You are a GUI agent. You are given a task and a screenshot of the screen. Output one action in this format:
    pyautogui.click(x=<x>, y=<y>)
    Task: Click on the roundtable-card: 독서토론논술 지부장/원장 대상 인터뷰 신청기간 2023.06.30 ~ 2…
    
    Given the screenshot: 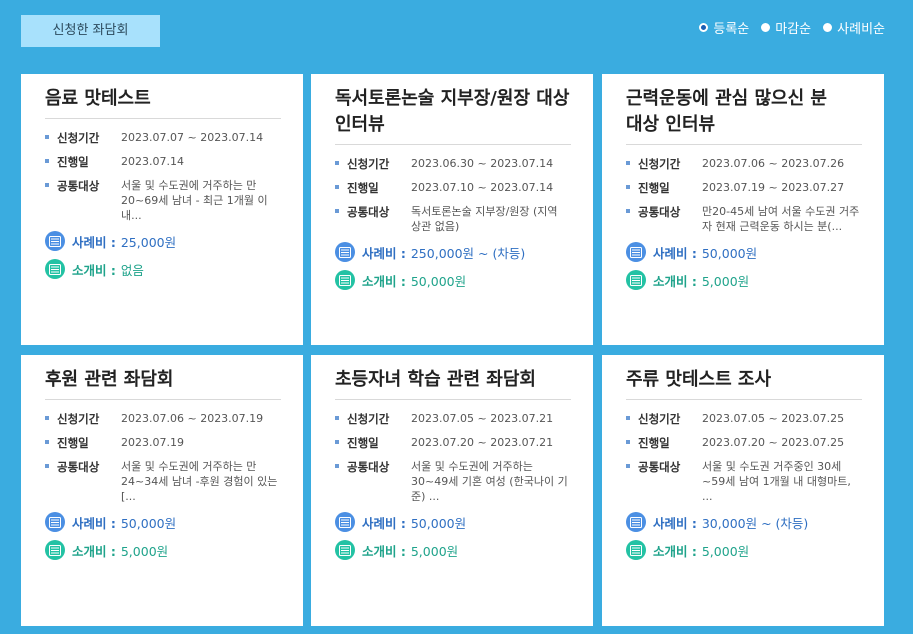 What is the action you would take?
    pyautogui.click(x=452, y=209)
    